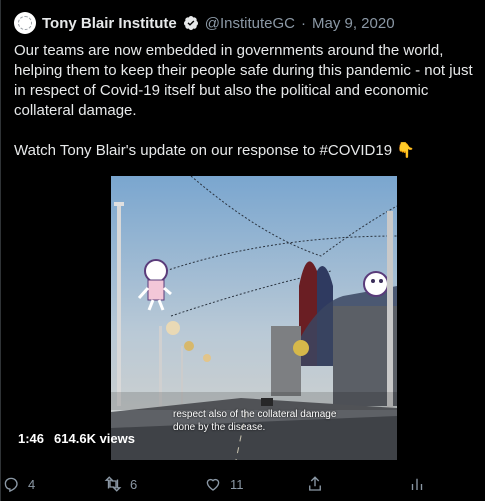 The image size is (485, 501). What do you see at coordinates (109, 23) in the screenshot?
I see `author-name: Tony Blair Institute` at bounding box center [109, 23].